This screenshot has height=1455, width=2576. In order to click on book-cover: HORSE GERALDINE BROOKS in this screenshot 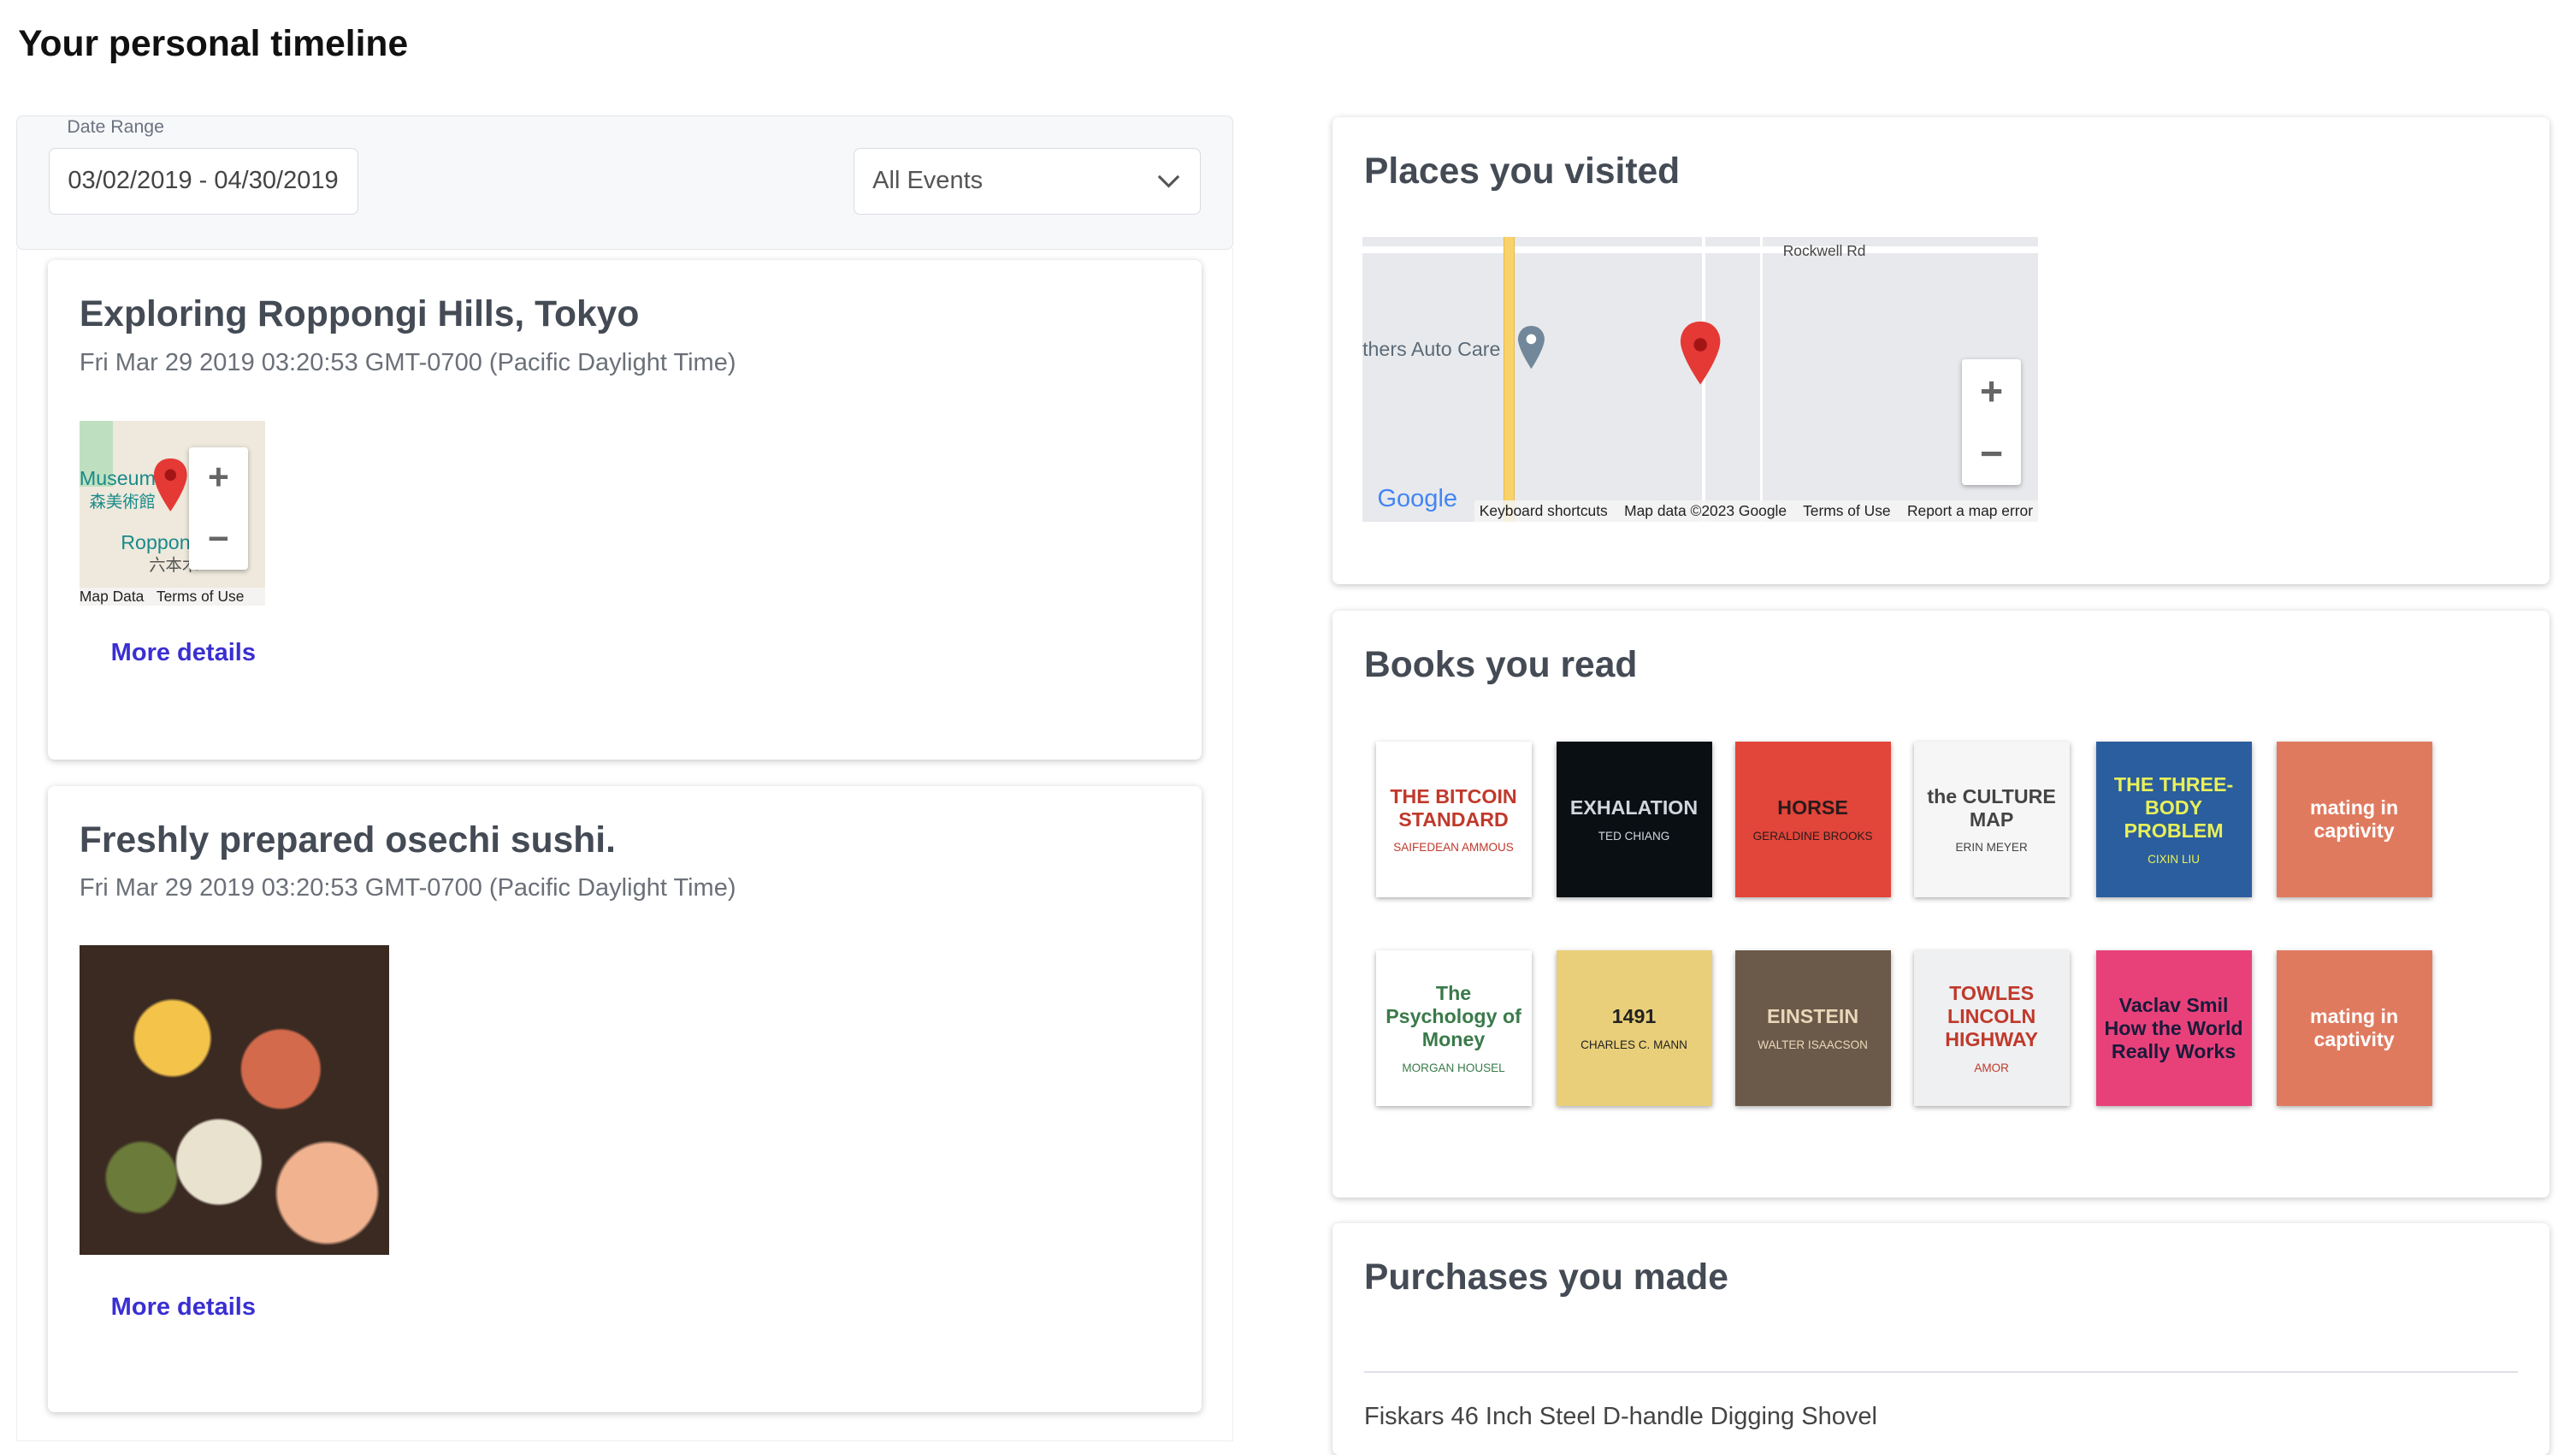, I will do `click(1812, 820)`.